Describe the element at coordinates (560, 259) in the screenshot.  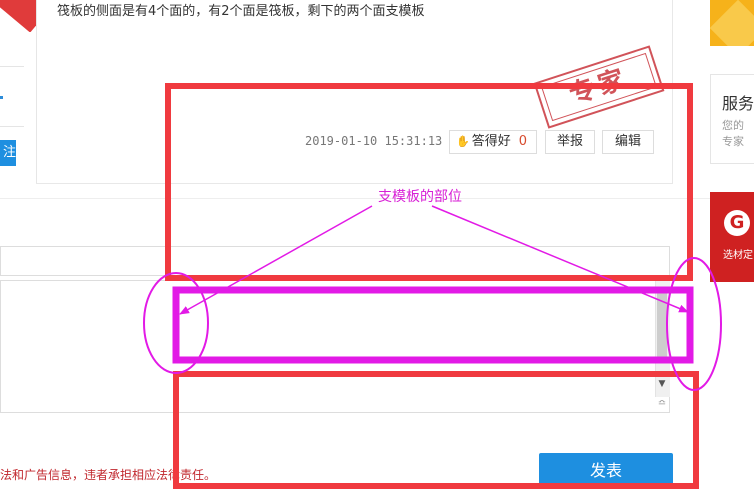
I see `arrow-right` at that location.